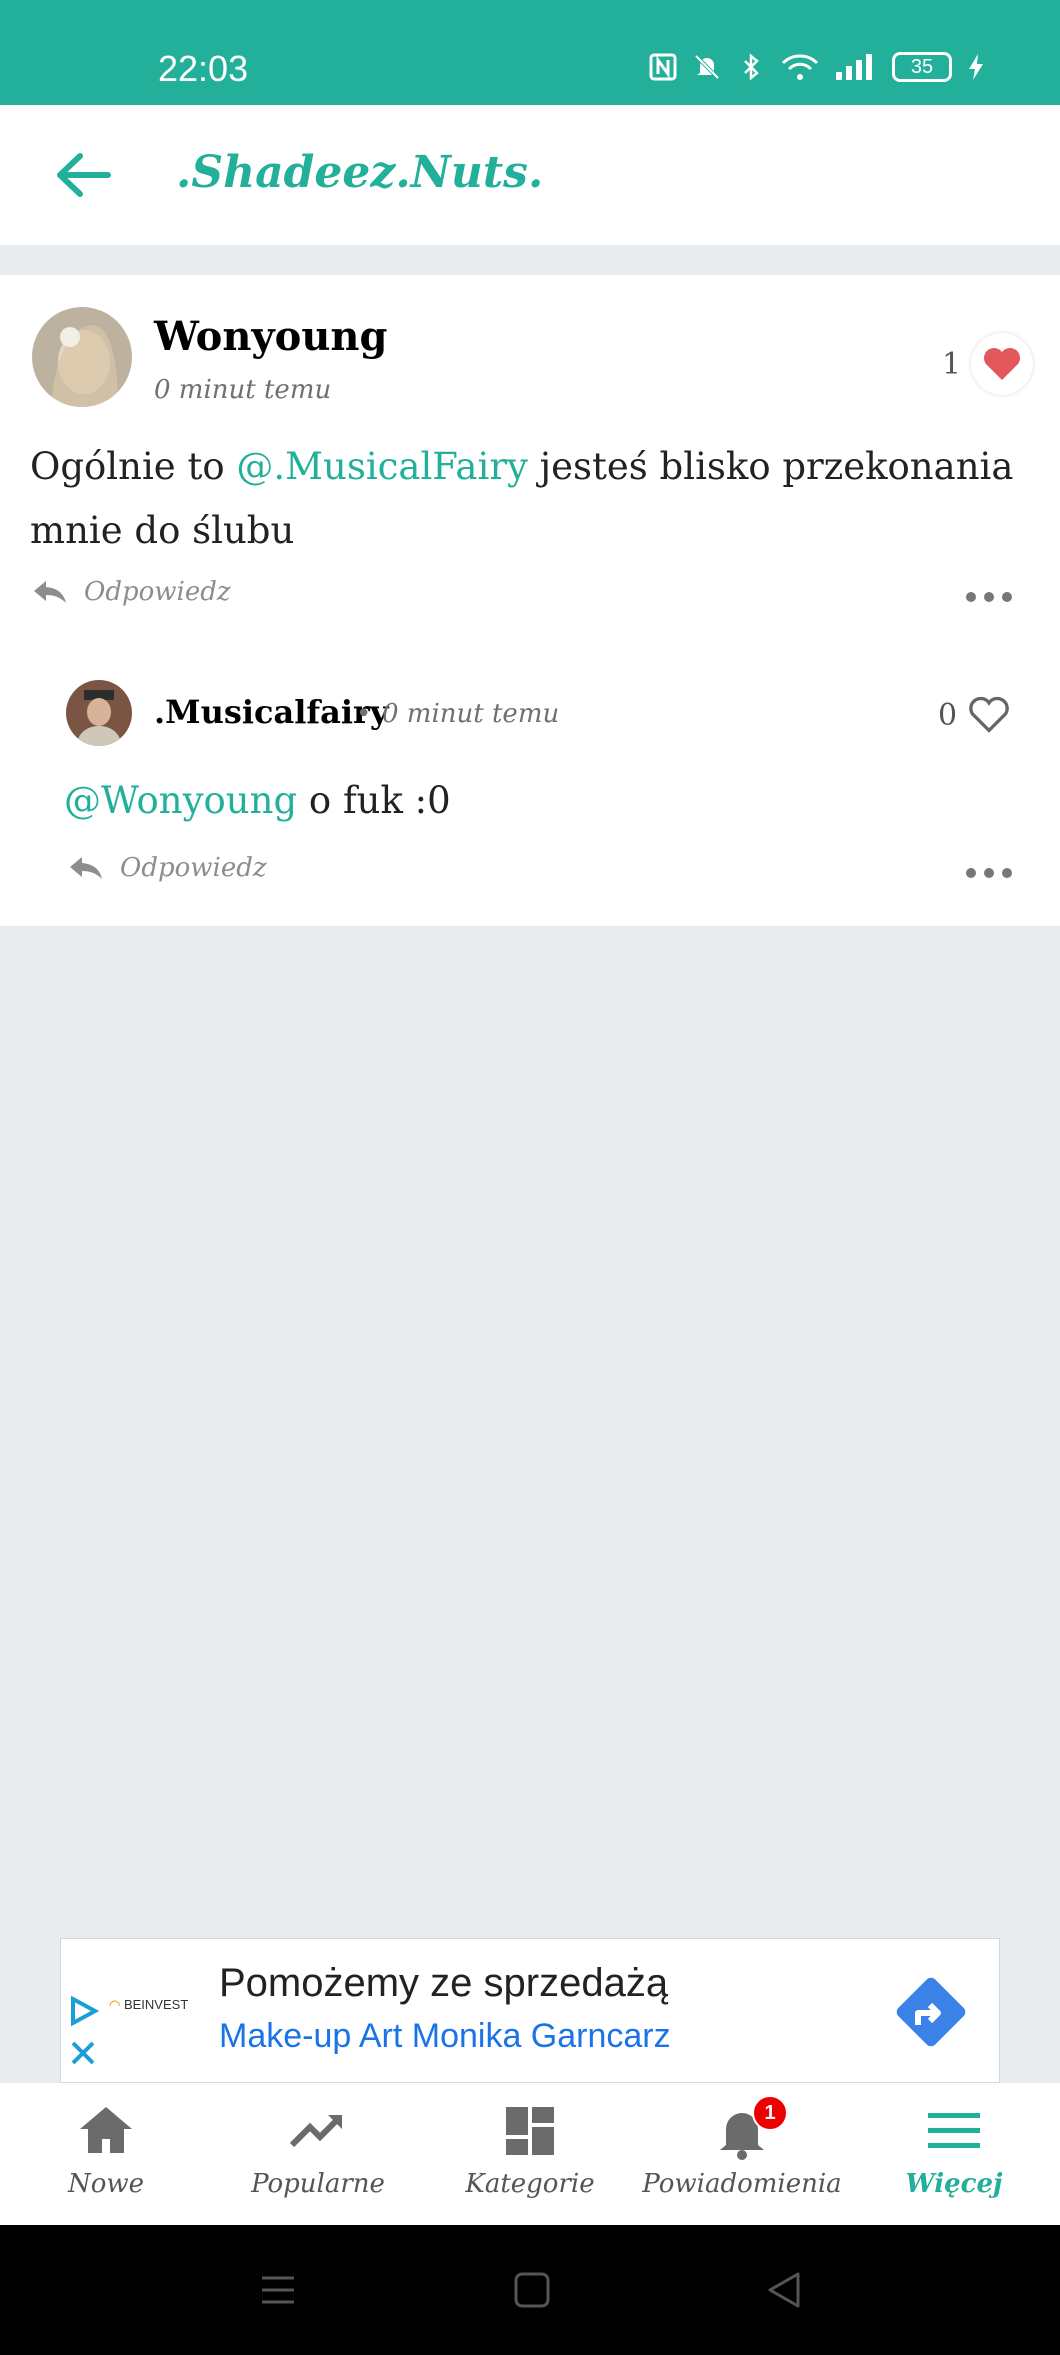 This screenshot has width=1060, height=2355. What do you see at coordinates (948, 715) in the screenshot?
I see `reply-like-count: 0` at bounding box center [948, 715].